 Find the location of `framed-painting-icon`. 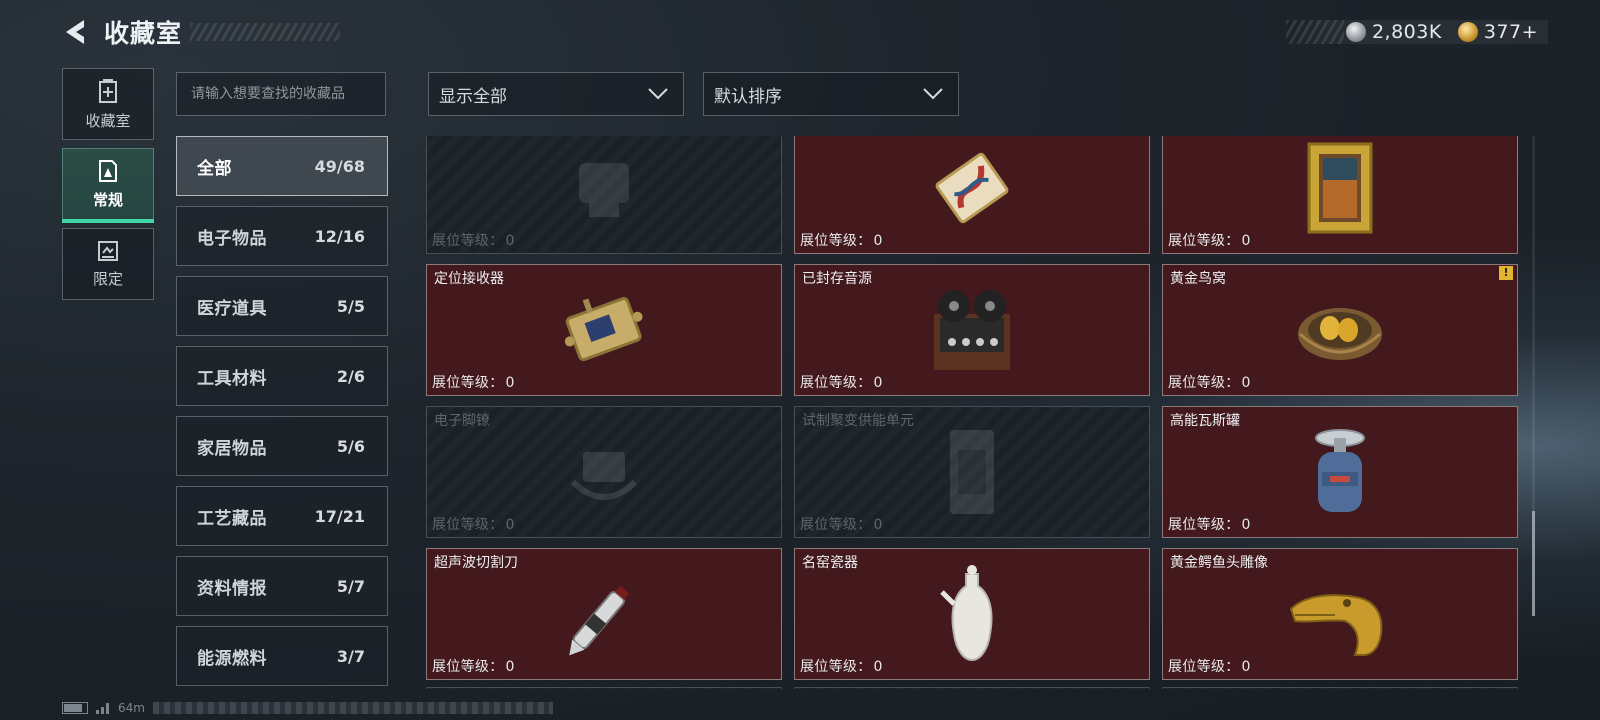

framed-painting-icon is located at coordinates (1340, 188).